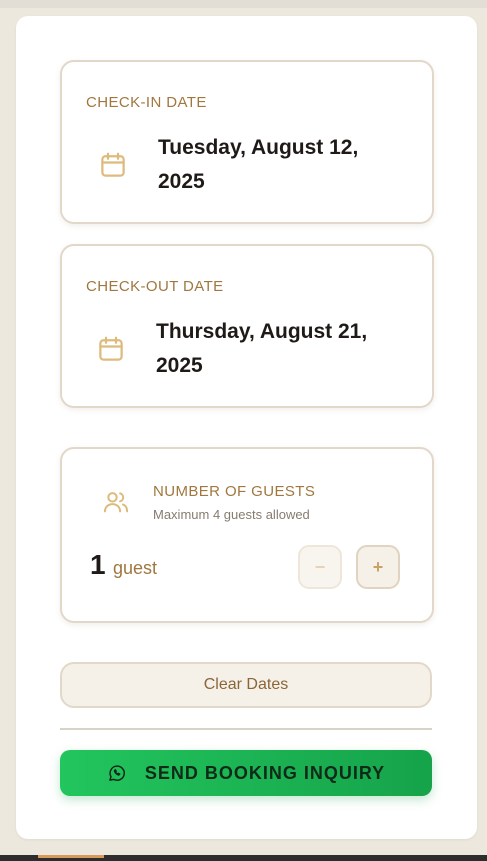  Describe the element at coordinates (234, 491) in the screenshot. I see `guests-label: NUMBER OF GUESTS` at that location.